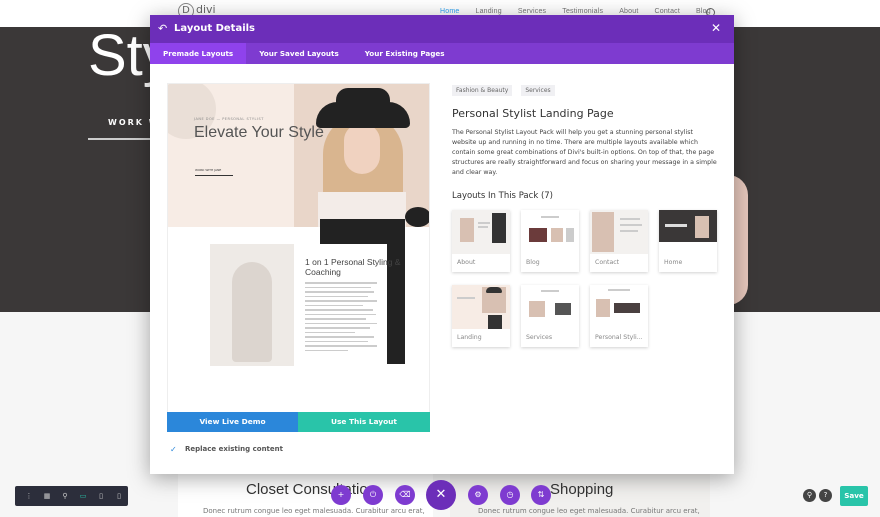 The height and width of the screenshot is (517, 880). I want to click on tab-existing-pages: Your Existing Pages, so click(405, 53).